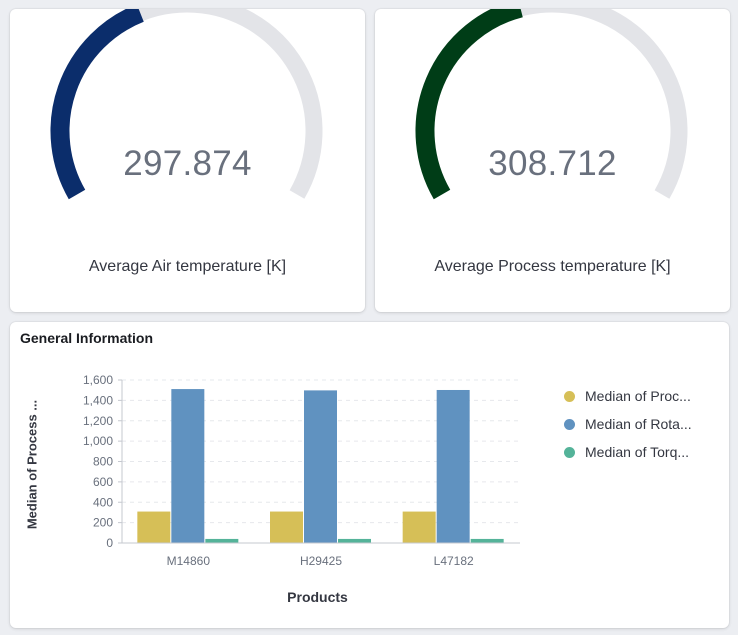 The width and height of the screenshot is (738, 635). Describe the element at coordinates (187, 266) in the screenshot. I see `gauge-label: Average Air temperature [K]` at that location.